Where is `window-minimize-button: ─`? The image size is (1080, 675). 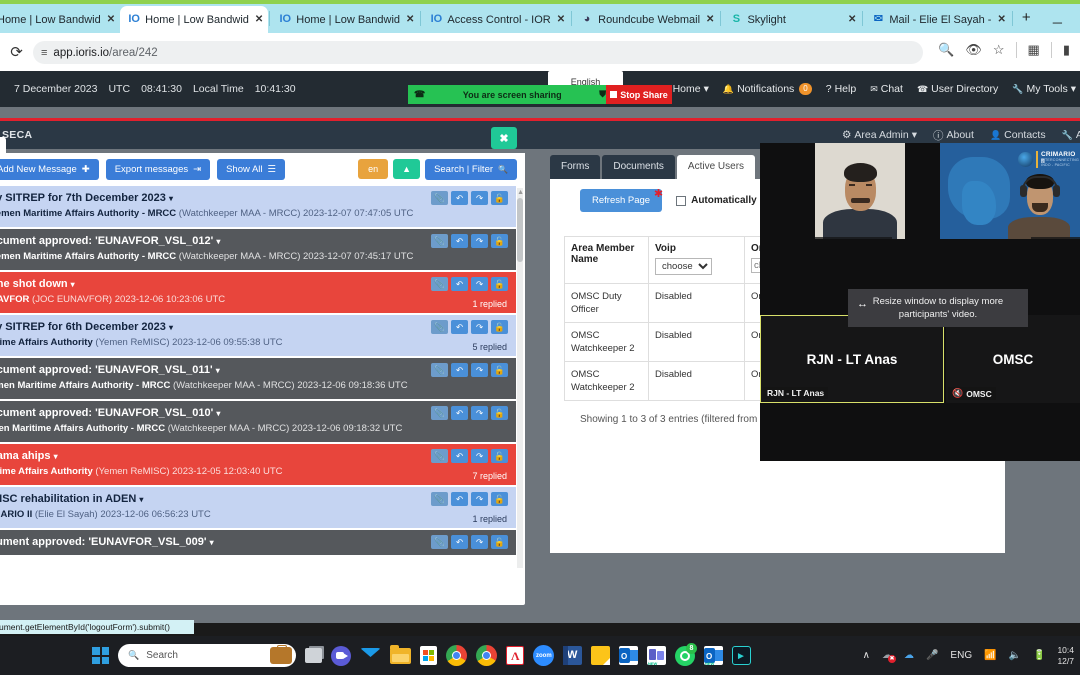 window-minimize-button: ─ is located at coordinates (1057, 22).